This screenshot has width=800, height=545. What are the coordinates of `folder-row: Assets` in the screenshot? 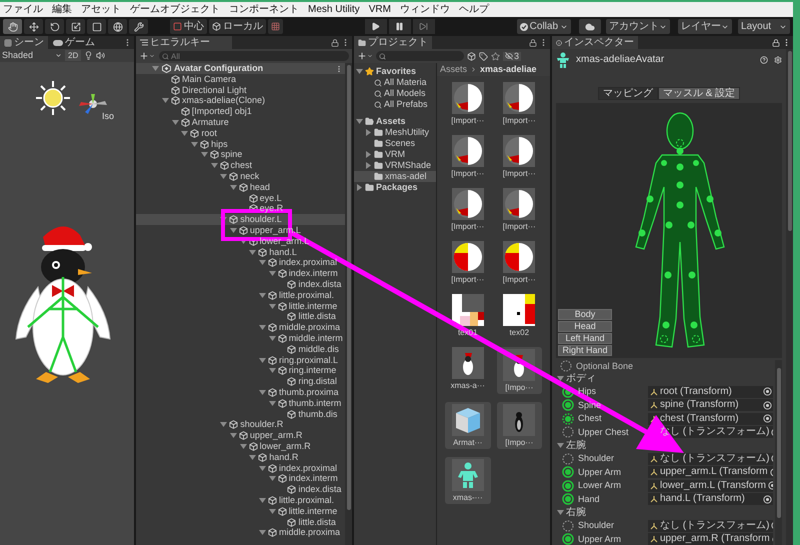 It's located at (395, 121).